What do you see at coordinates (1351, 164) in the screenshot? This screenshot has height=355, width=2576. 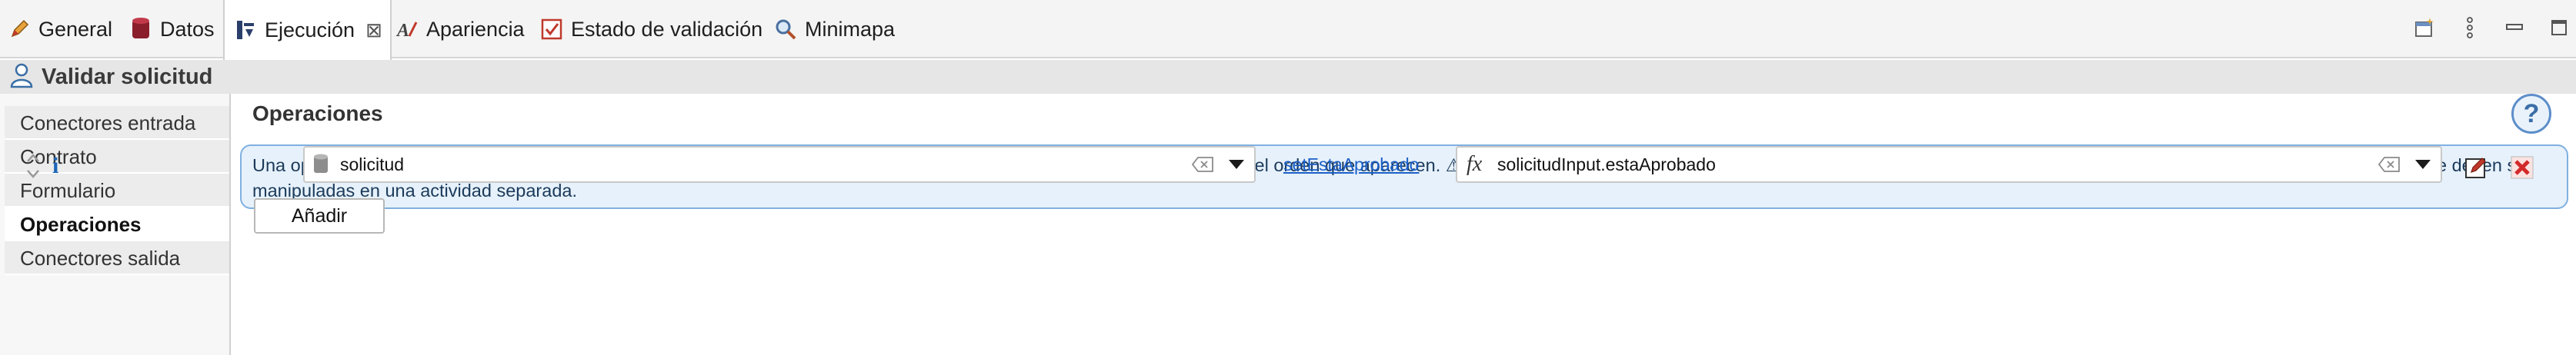 I see `operator-link: setEstaAprobado` at bounding box center [1351, 164].